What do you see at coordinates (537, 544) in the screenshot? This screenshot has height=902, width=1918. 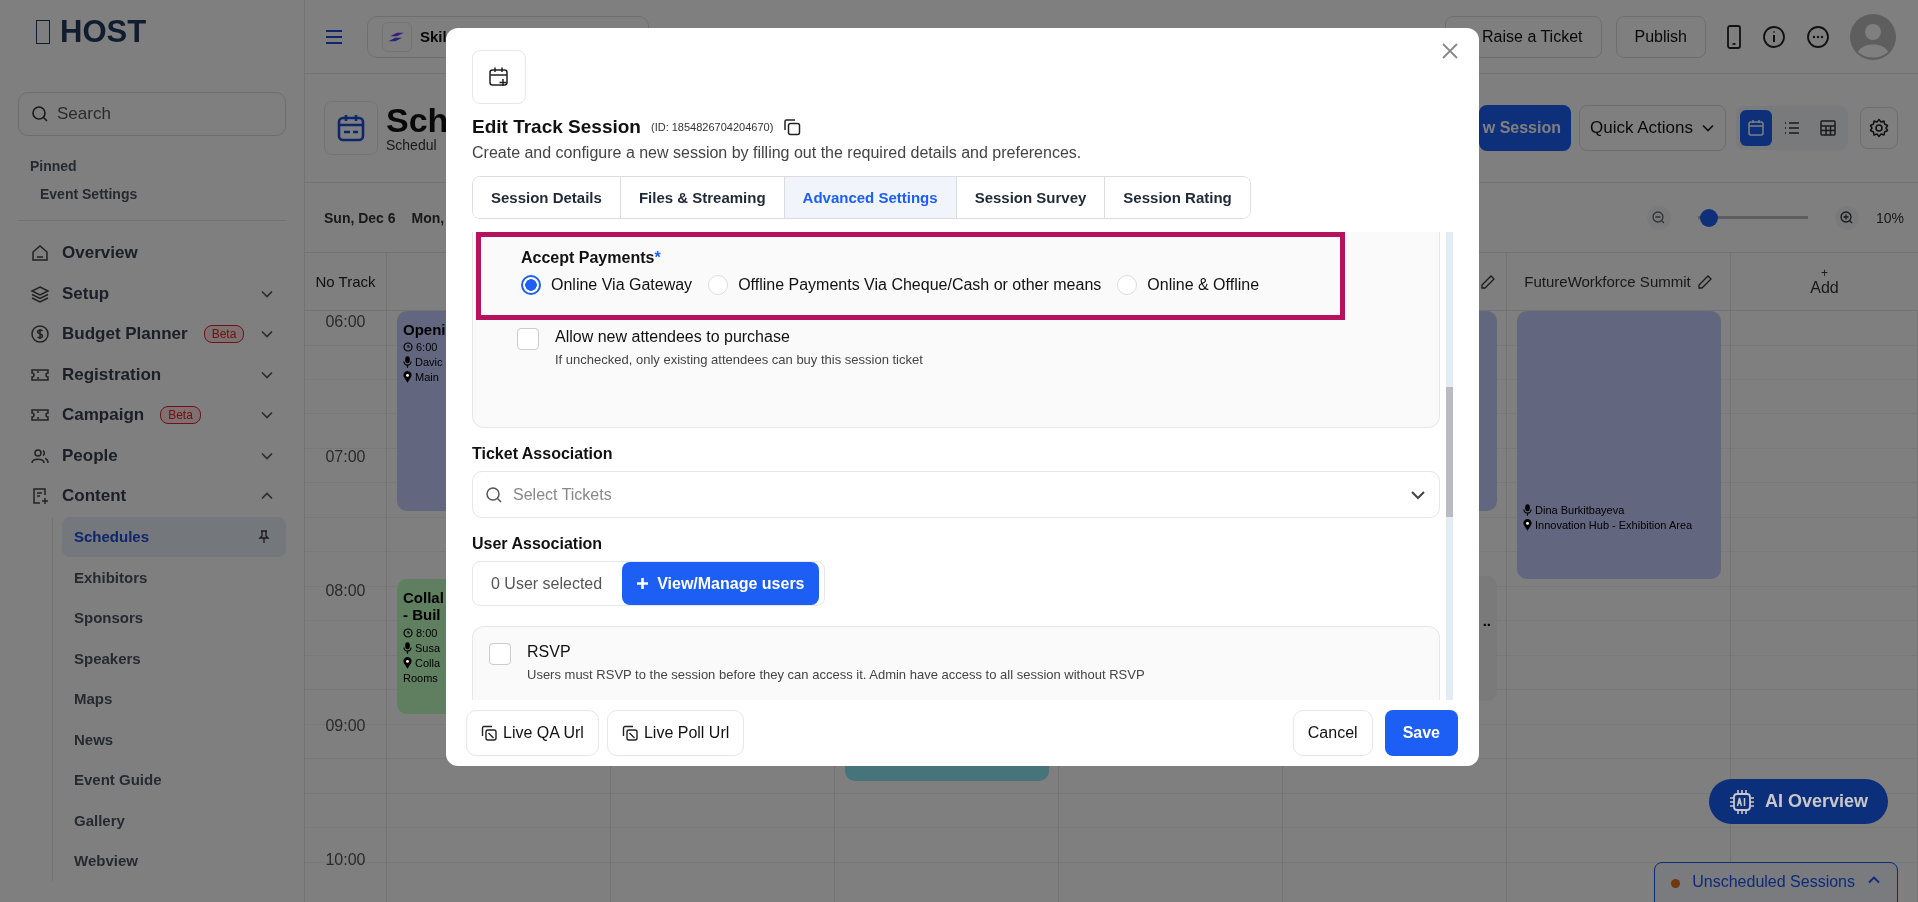 I see `field-label: User Association` at bounding box center [537, 544].